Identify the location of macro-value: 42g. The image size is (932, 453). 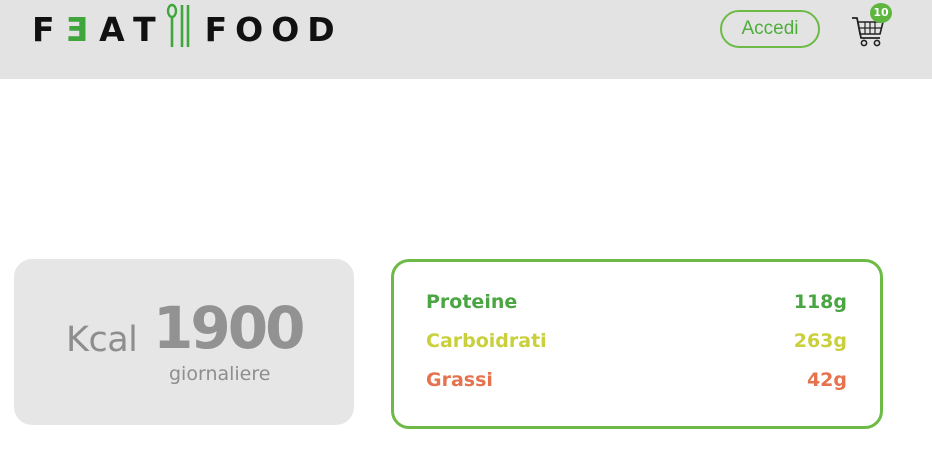
(826, 380).